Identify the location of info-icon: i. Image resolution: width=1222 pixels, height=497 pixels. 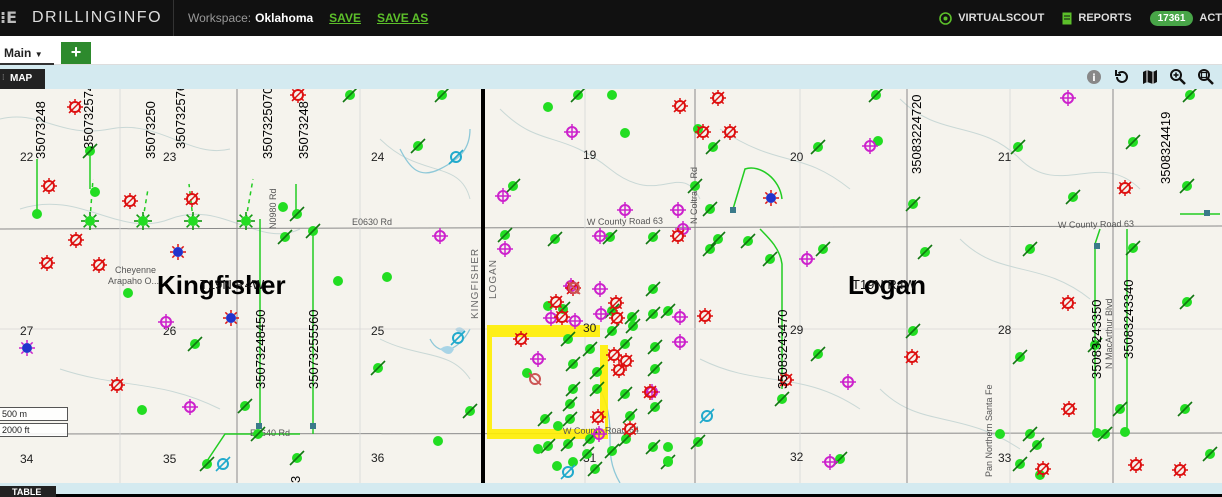
(1094, 77).